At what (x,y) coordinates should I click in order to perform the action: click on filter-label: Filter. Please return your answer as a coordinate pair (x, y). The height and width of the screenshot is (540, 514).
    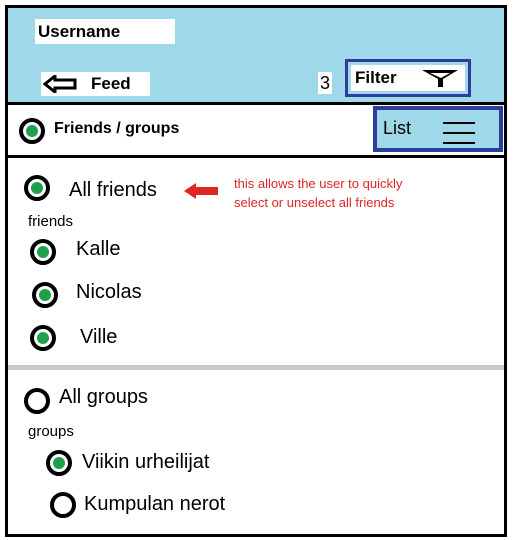
    Looking at the image, I should click on (376, 77).